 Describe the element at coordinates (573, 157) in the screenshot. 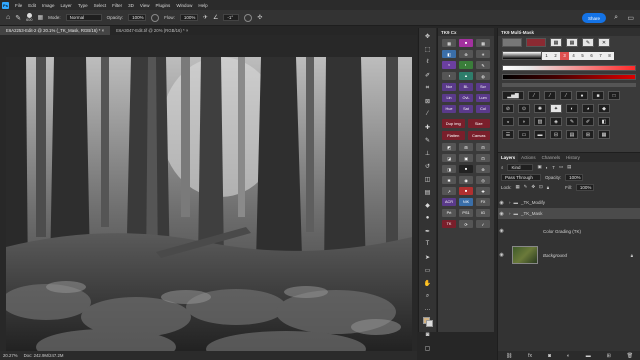

I see `tab-history: History` at that location.